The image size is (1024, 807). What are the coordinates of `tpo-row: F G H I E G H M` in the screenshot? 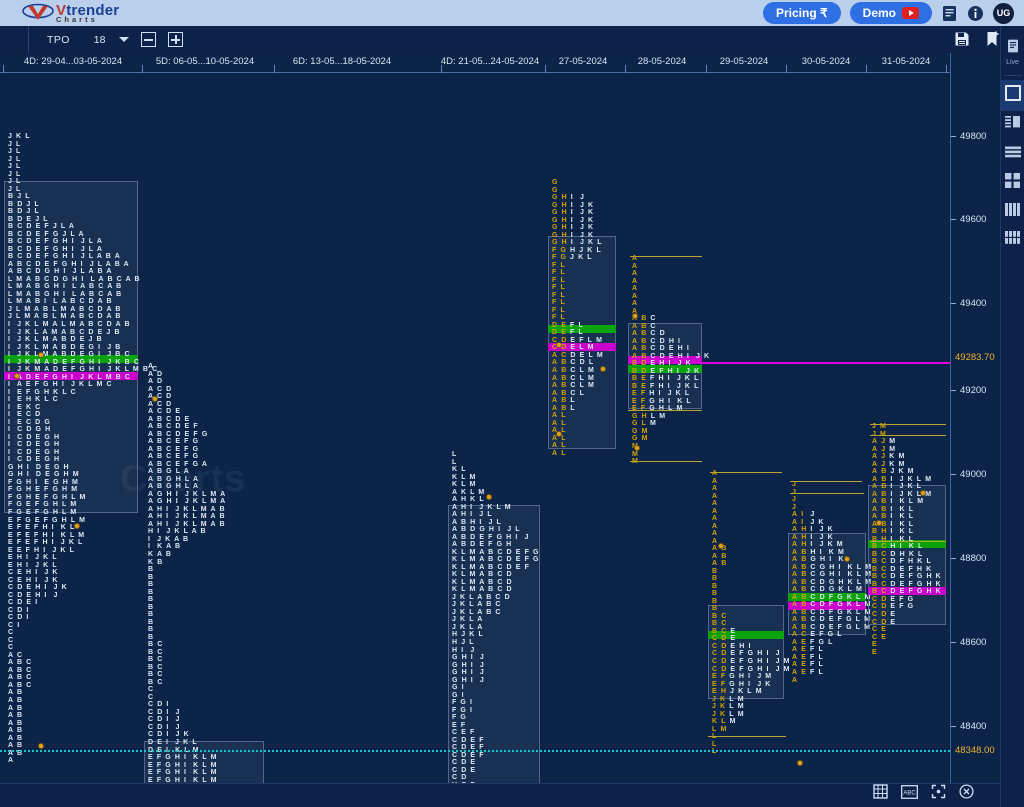 It's located at (43, 482).